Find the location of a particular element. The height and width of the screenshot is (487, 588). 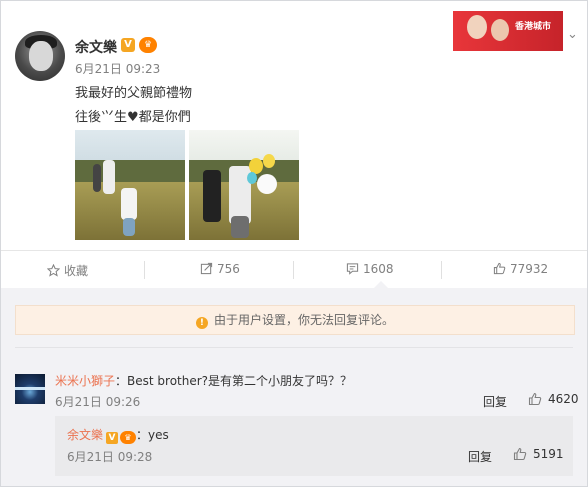

commenter-avatar is located at coordinates (30, 389).